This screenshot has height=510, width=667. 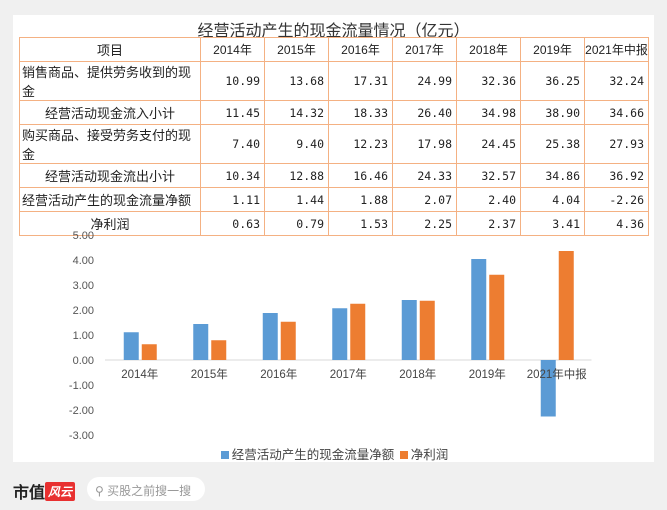 What do you see at coordinates (488, 175) in the screenshot?
I see `table-cell: 32.57` at bounding box center [488, 175].